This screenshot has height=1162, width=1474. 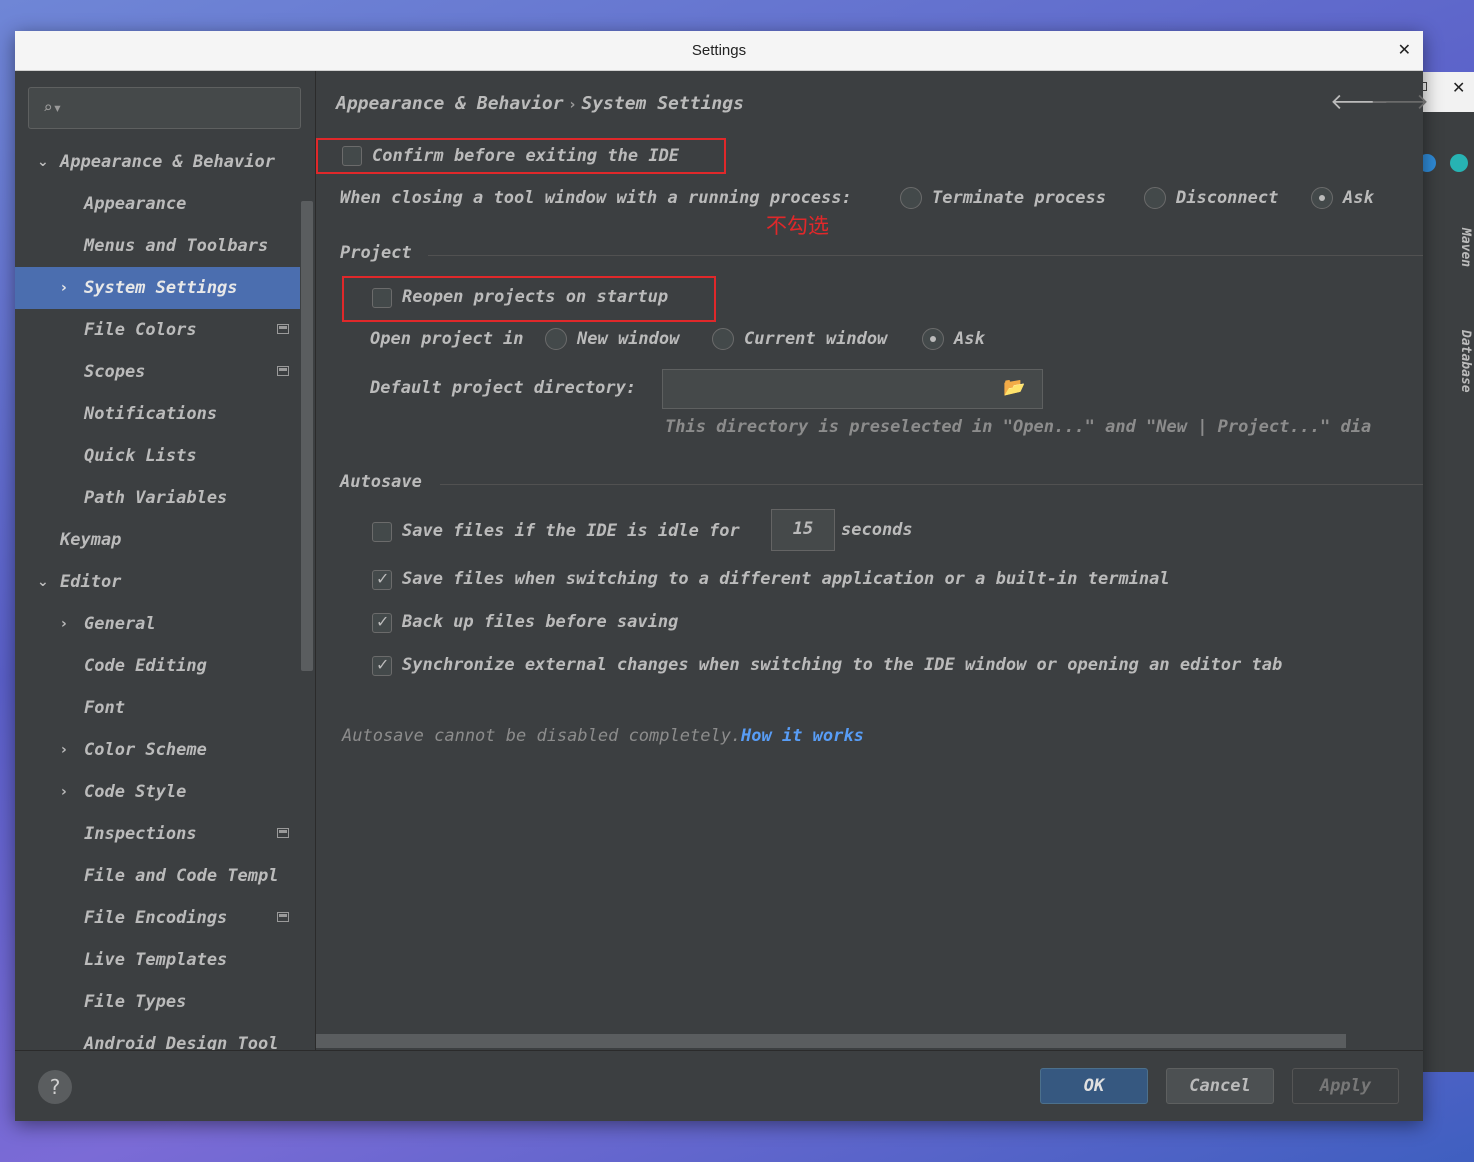 What do you see at coordinates (662, 103) in the screenshot?
I see `breadcrumb-current: System Settings` at bounding box center [662, 103].